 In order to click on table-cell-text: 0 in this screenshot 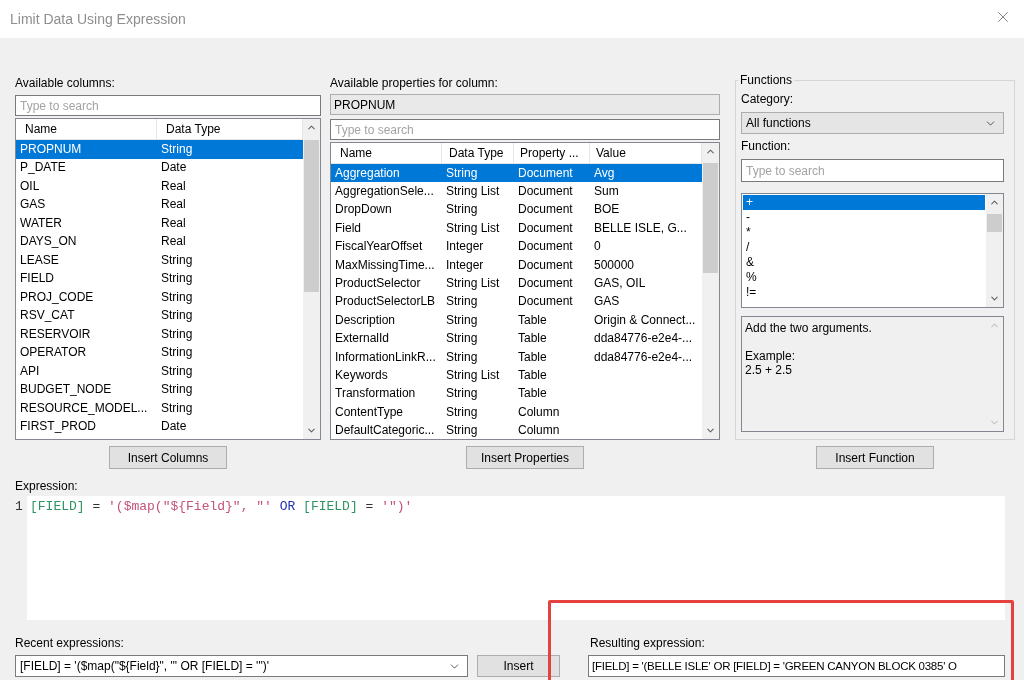, I will do `click(597, 247)`.